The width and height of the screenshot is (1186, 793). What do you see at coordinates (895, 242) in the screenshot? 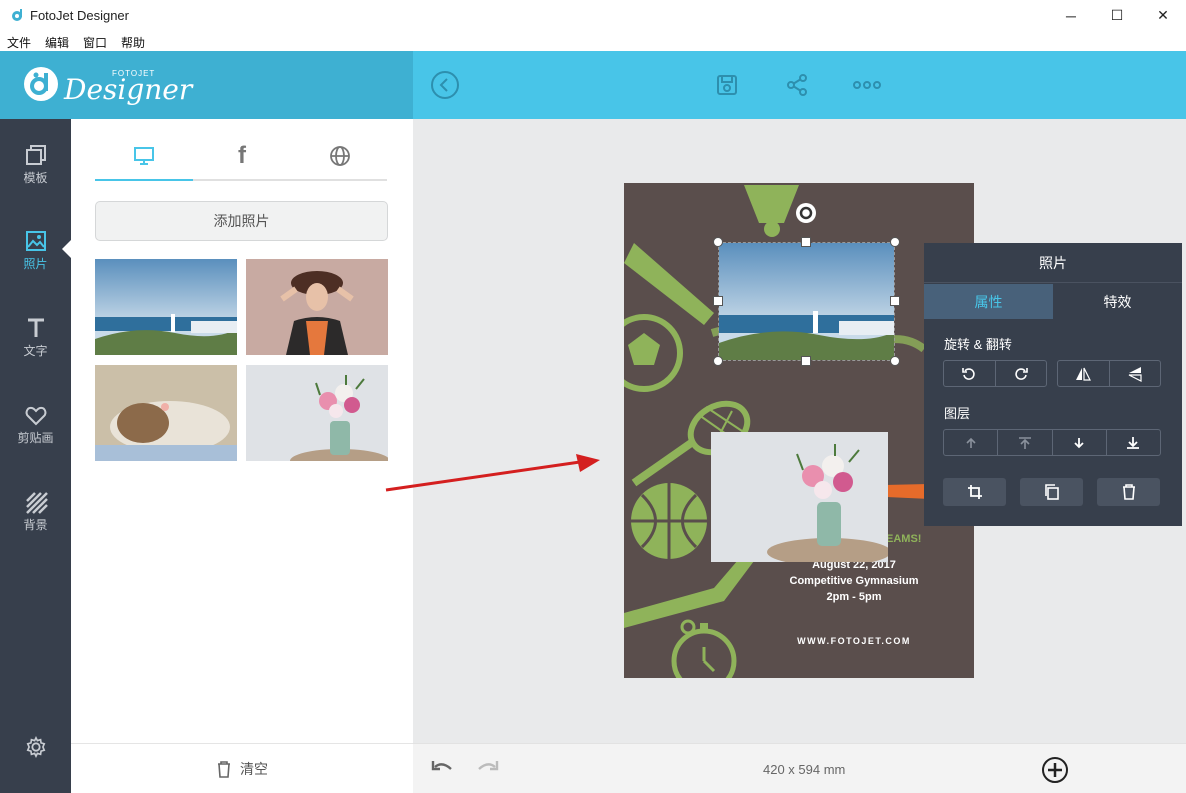
I see `resize-handle-top-right` at bounding box center [895, 242].